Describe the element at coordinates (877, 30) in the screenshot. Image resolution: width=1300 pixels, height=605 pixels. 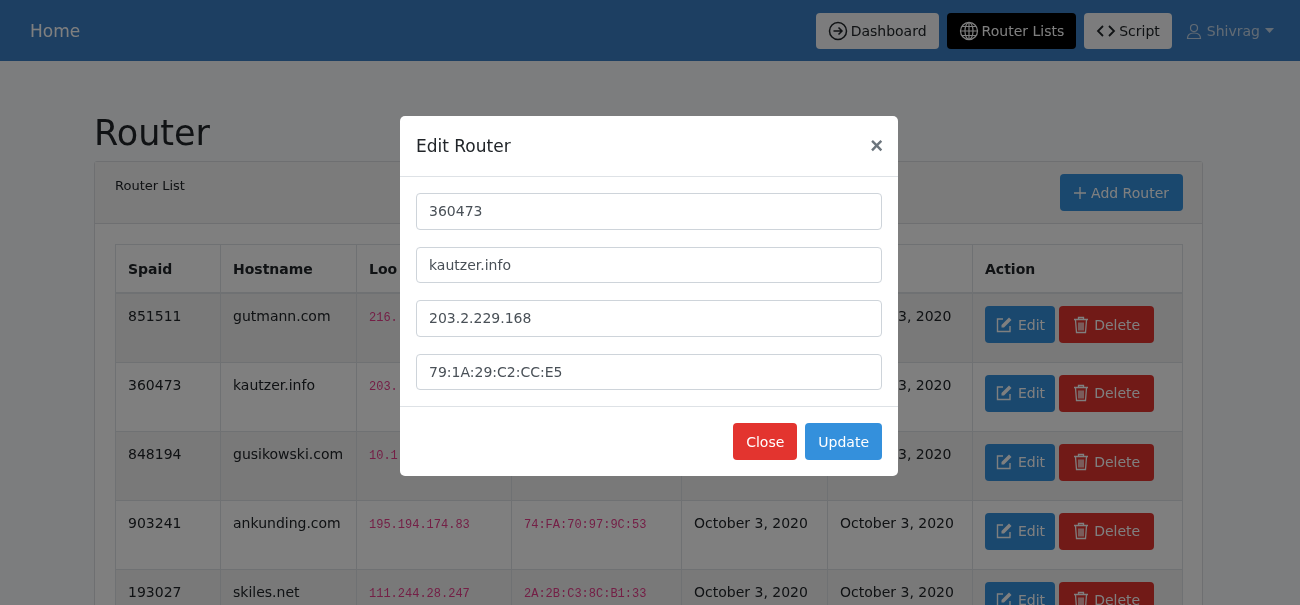
I see `nav-button: Dashboard` at that location.